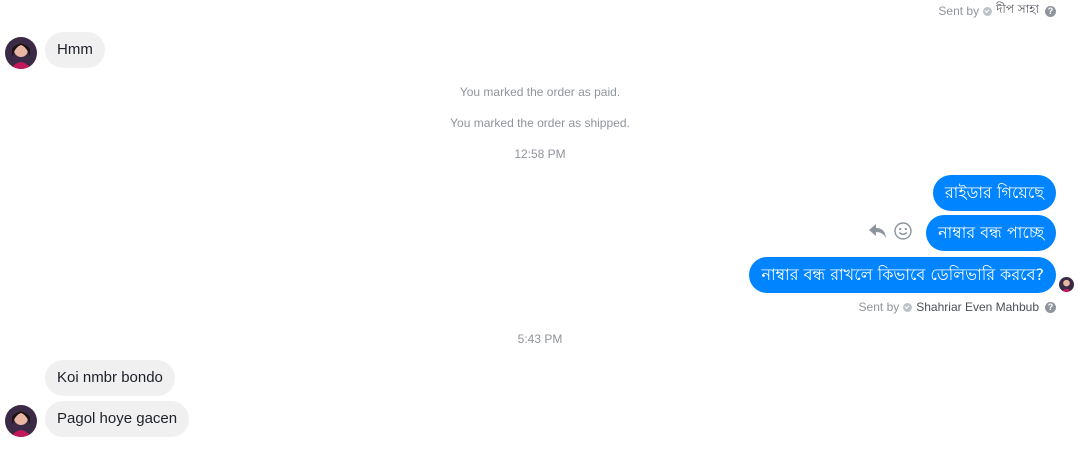 The width and height of the screenshot is (1080, 471). What do you see at coordinates (977, 307) in the screenshot?
I see `sender-name: Shahriar Even Mahbub` at bounding box center [977, 307].